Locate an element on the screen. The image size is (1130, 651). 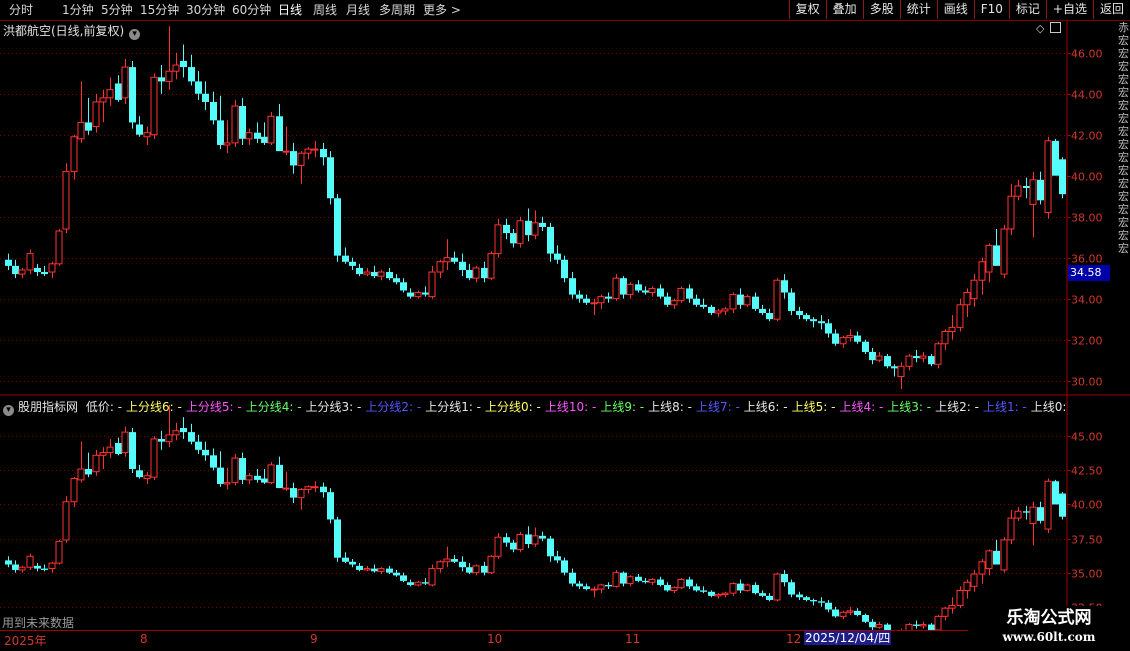
period-daily-tab: 日线 is located at coordinates (290, 10).